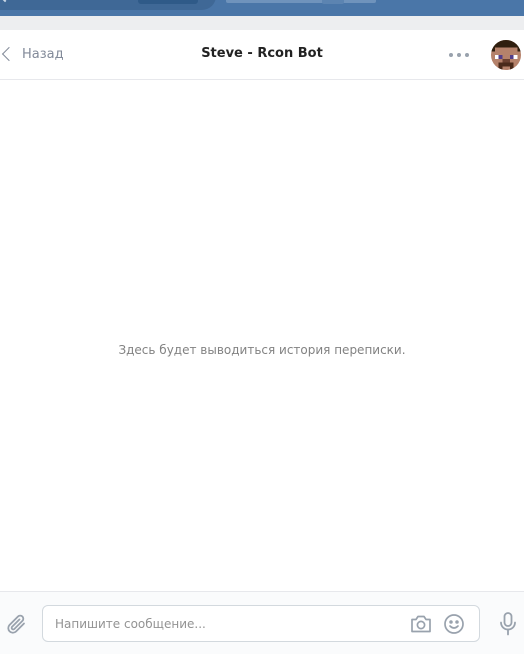 The width and height of the screenshot is (524, 654). Describe the element at coordinates (454, 624) in the screenshot. I see `smile-icon` at that location.